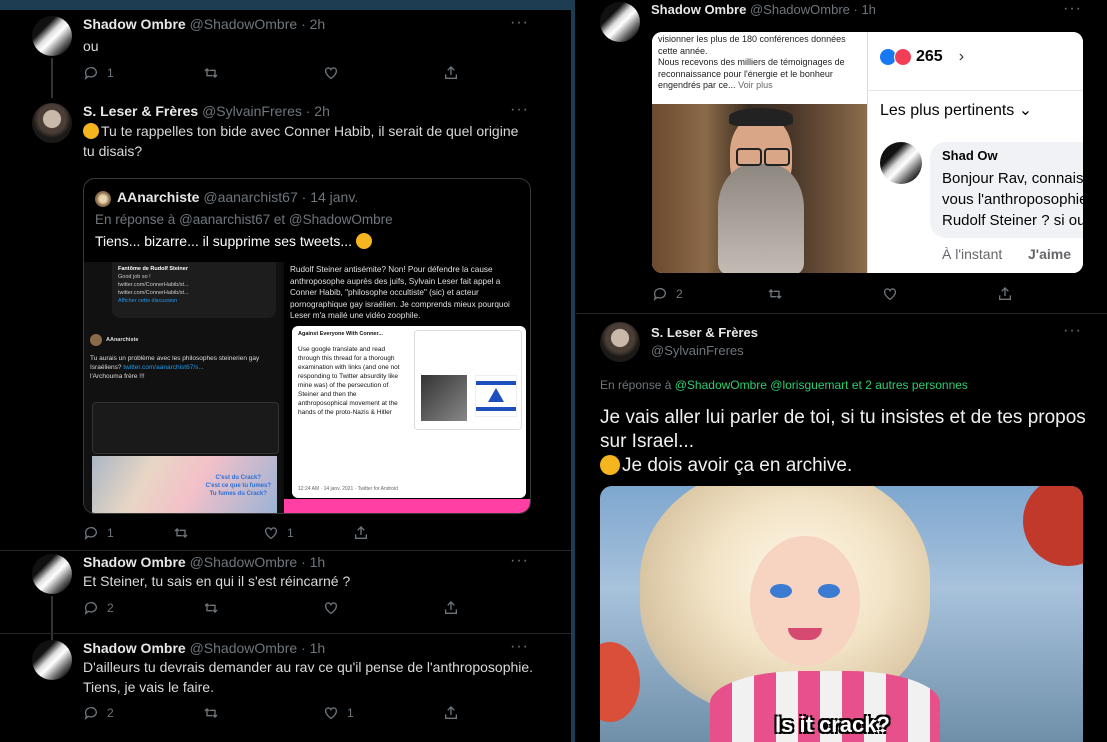 Image resolution: width=1107 pixels, height=742 pixels. I want to click on fb-reactions: 265 ›, so click(922, 57).